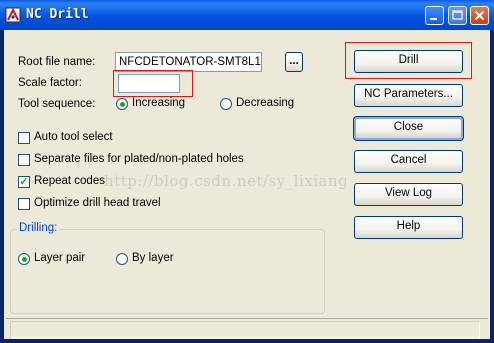 This screenshot has width=494, height=343. I want to click on optimize-travel-label: Optimize drill head travel, so click(97, 203).